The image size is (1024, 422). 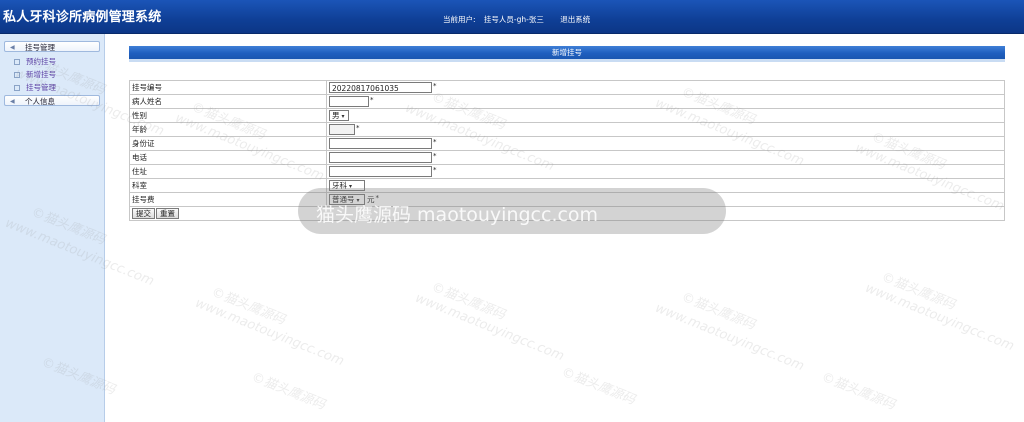 I want to click on form-row-age: 年龄 *, so click(x=567, y=129).